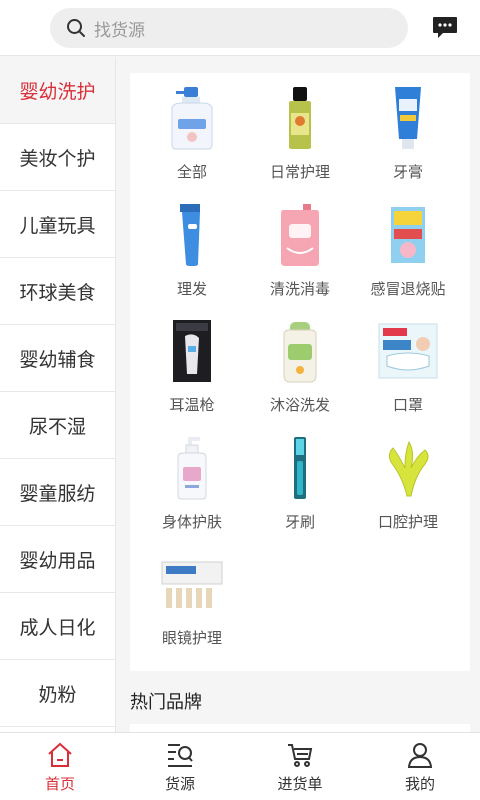 The image size is (480, 800). I want to click on pump-bottle-icon, so click(192, 467).